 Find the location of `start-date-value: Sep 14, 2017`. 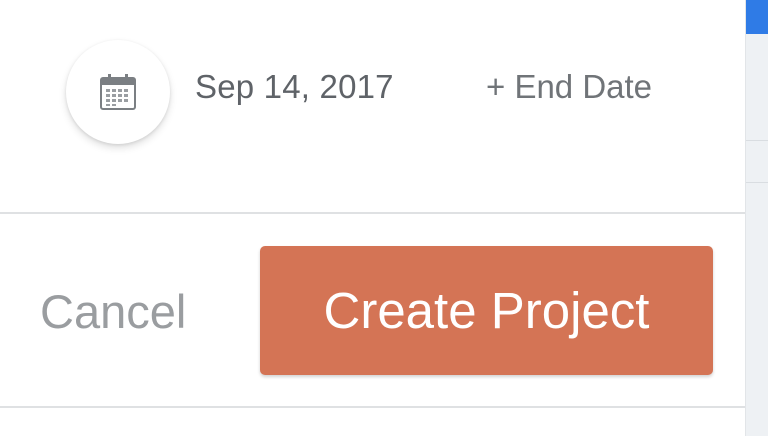

start-date-value: Sep 14, 2017 is located at coordinates (294, 87).